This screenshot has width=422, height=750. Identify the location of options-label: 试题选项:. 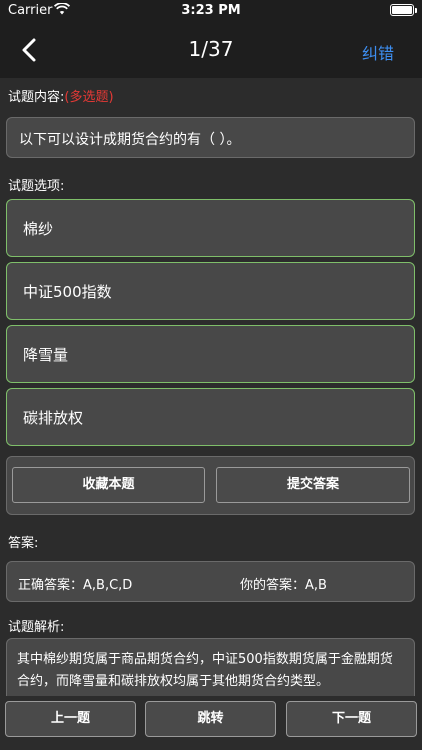
(36, 186).